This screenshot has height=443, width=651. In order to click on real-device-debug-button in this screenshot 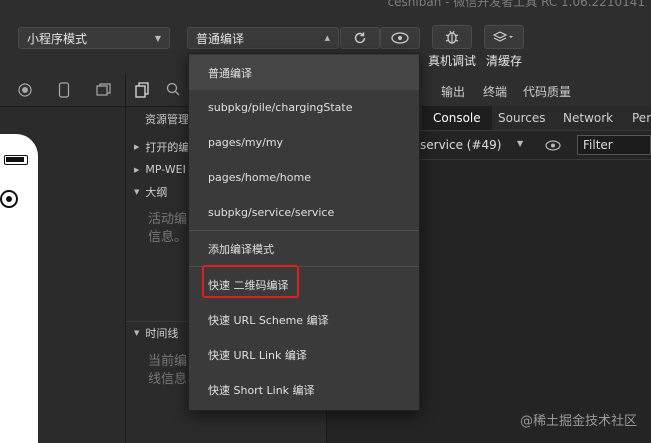, I will do `click(452, 37)`.